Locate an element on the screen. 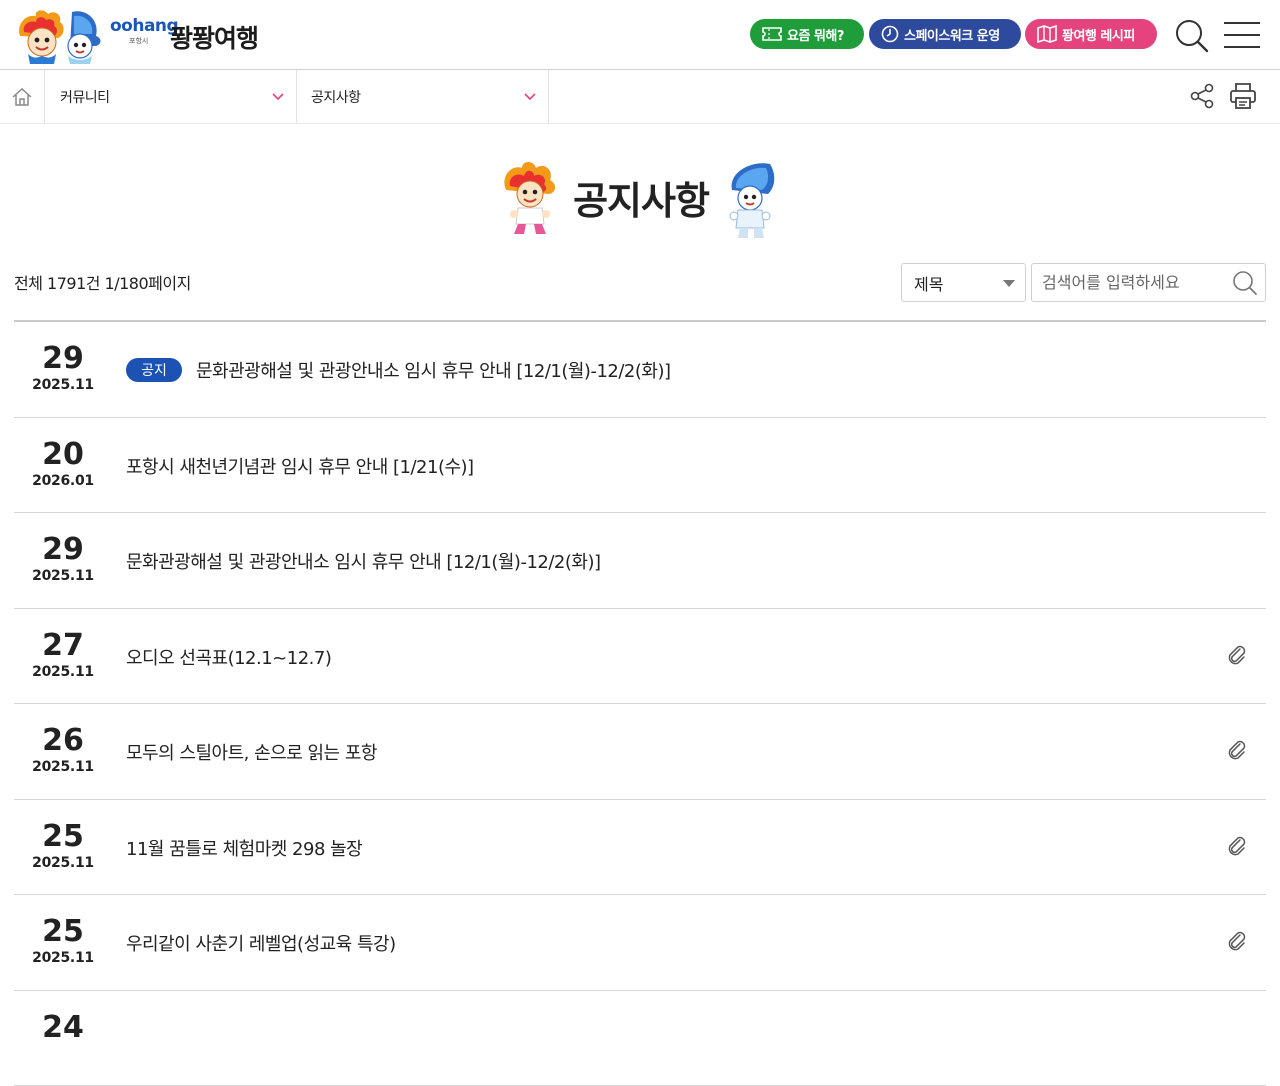  map-icon is located at coordinates (1047, 34).